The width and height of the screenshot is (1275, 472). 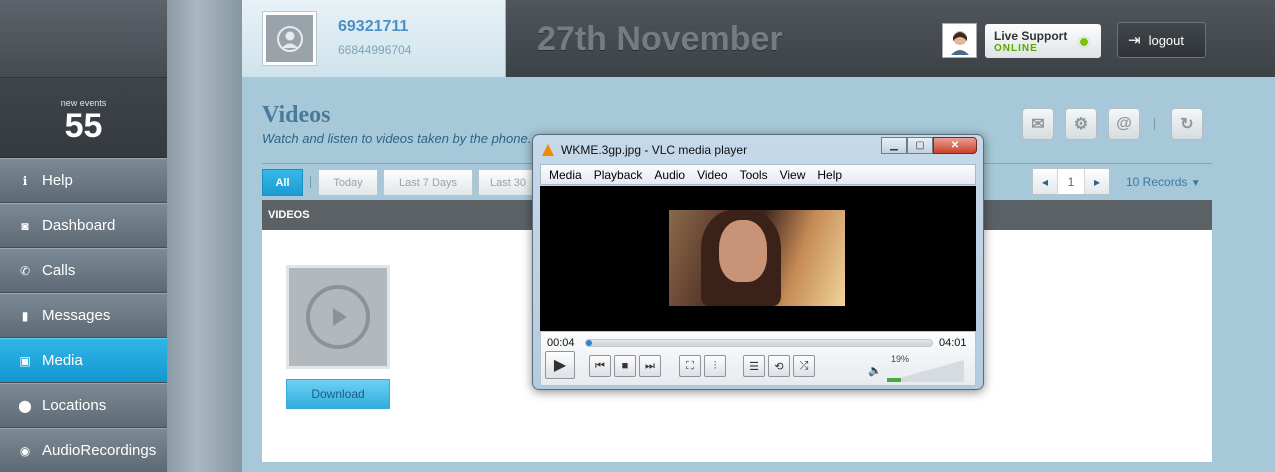 I want to click on fullscreen-icon: ⛶, so click(x=690, y=365).